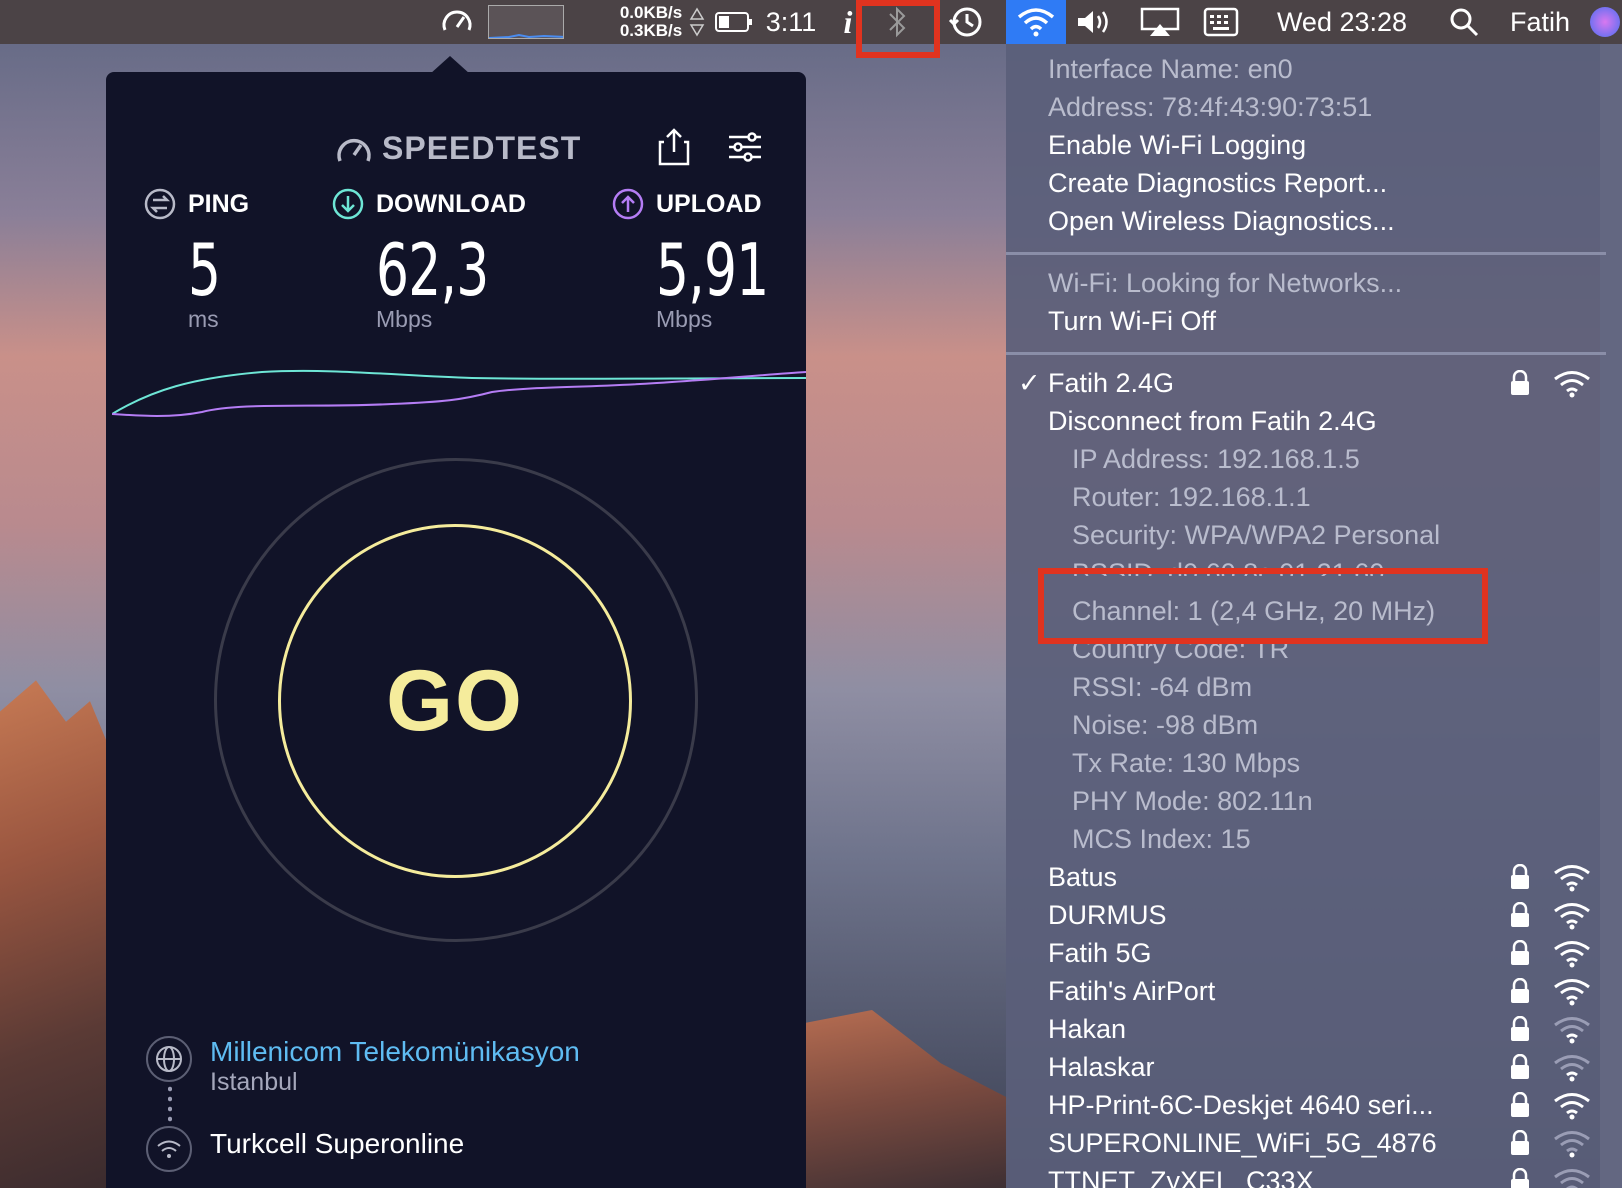 This screenshot has width=1622, height=1188. Describe the element at coordinates (1210, 107) in the screenshot. I see `mac-address: Address: 78:4f:43:90:73:51` at that location.